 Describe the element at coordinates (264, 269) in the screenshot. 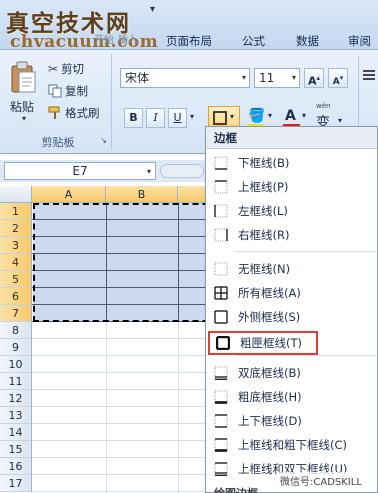

I see `menu-item-label: 无框线(N)` at that location.